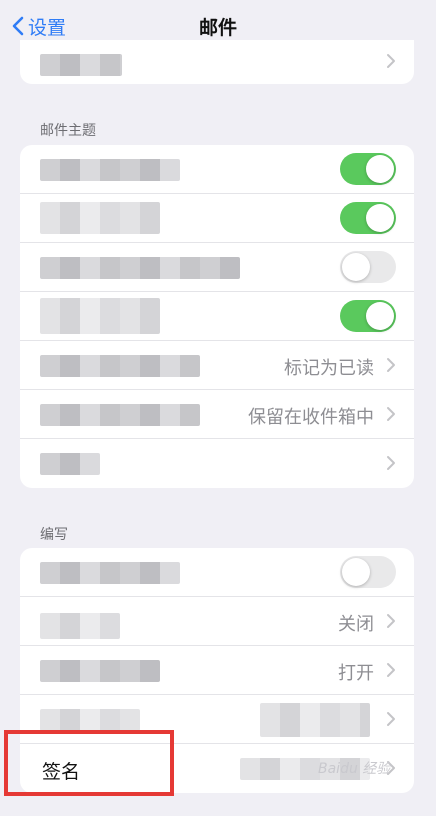  What do you see at coordinates (217, 365) in the screenshot?
I see `list-item: 标记为已读` at bounding box center [217, 365].